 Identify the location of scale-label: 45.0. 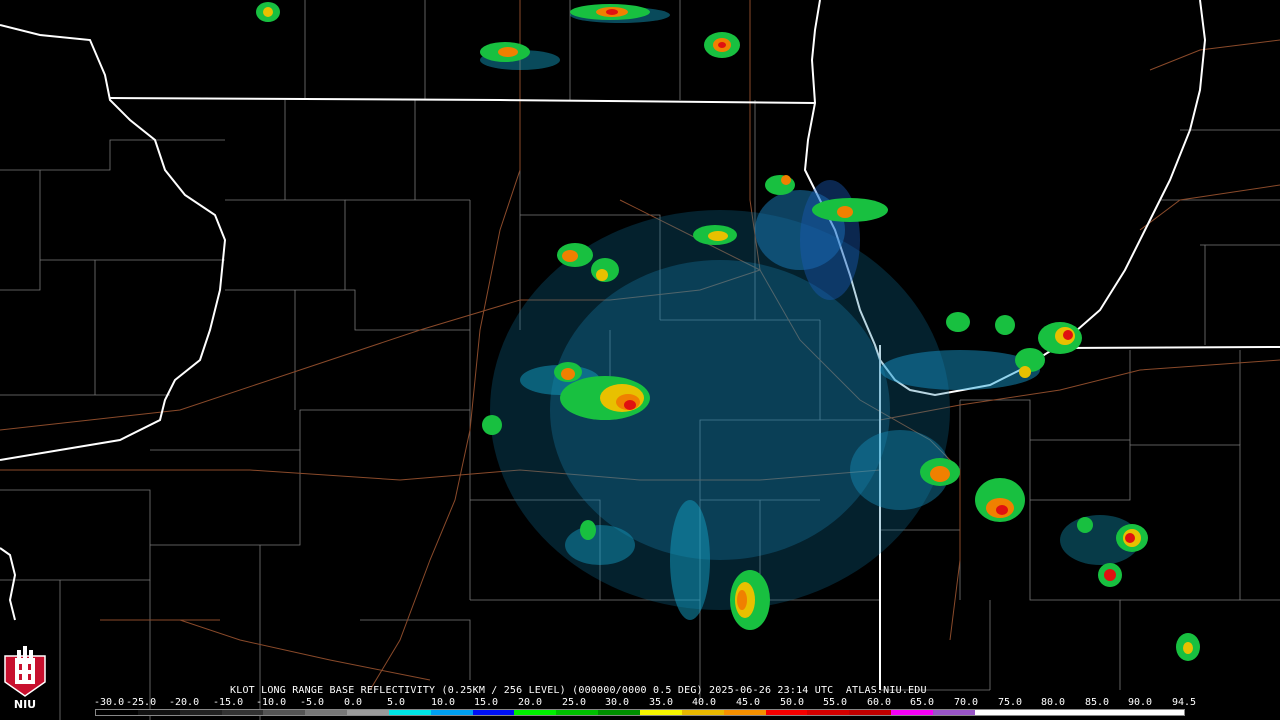
(748, 702).